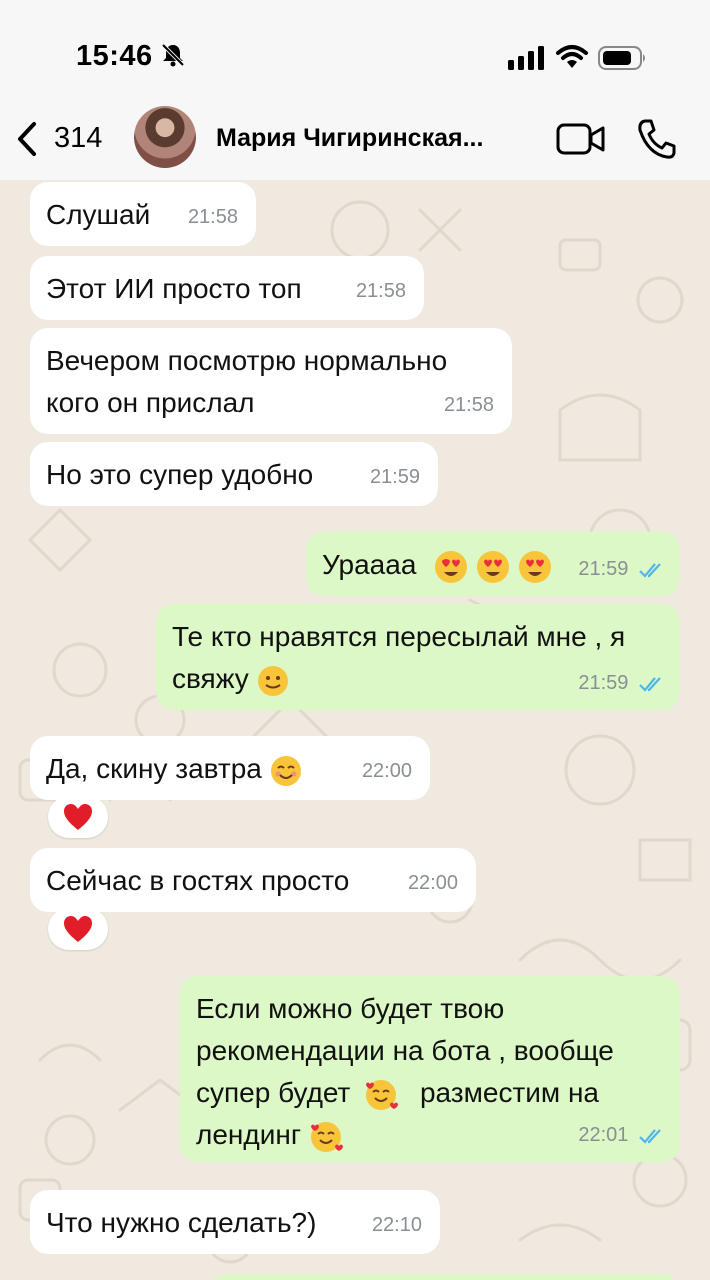 This screenshot has width=710, height=1280. What do you see at coordinates (180, 474) in the screenshot?
I see `message-text: Но это супер удобно` at bounding box center [180, 474].